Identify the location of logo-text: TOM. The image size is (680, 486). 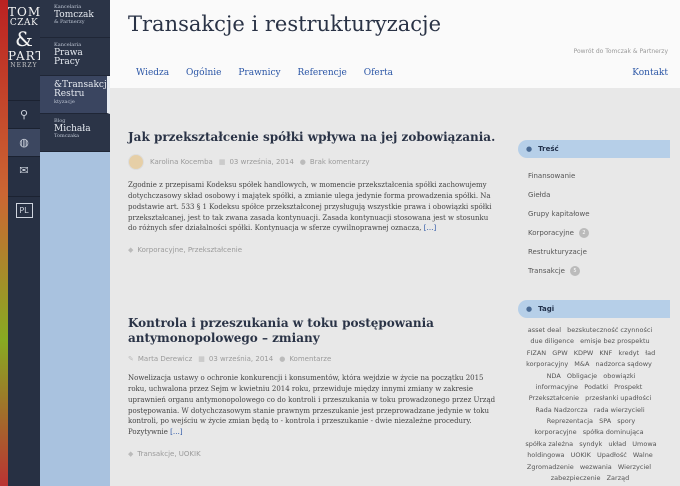
(25, 12).